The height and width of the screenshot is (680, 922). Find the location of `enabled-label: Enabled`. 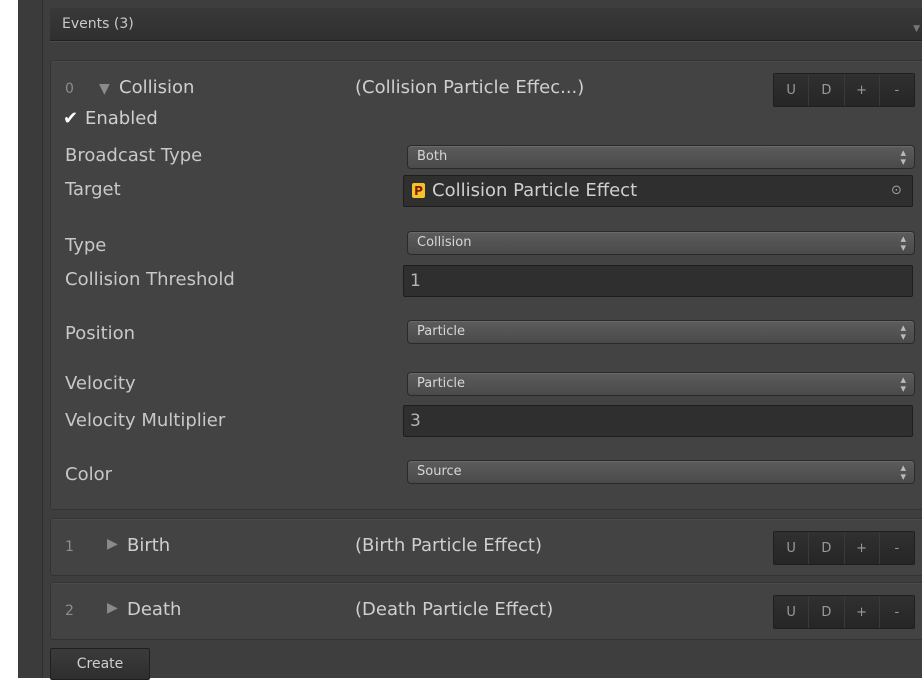

enabled-label: Enabled is located at coordinates (121, 118).